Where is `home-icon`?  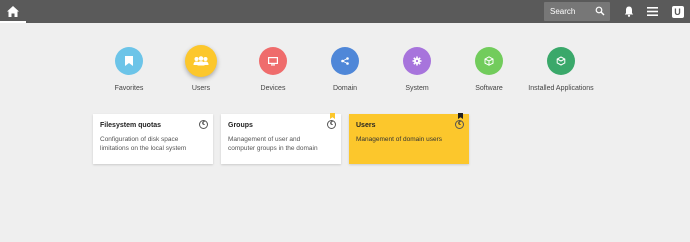 home-icon is located at coordinates (13, 11).